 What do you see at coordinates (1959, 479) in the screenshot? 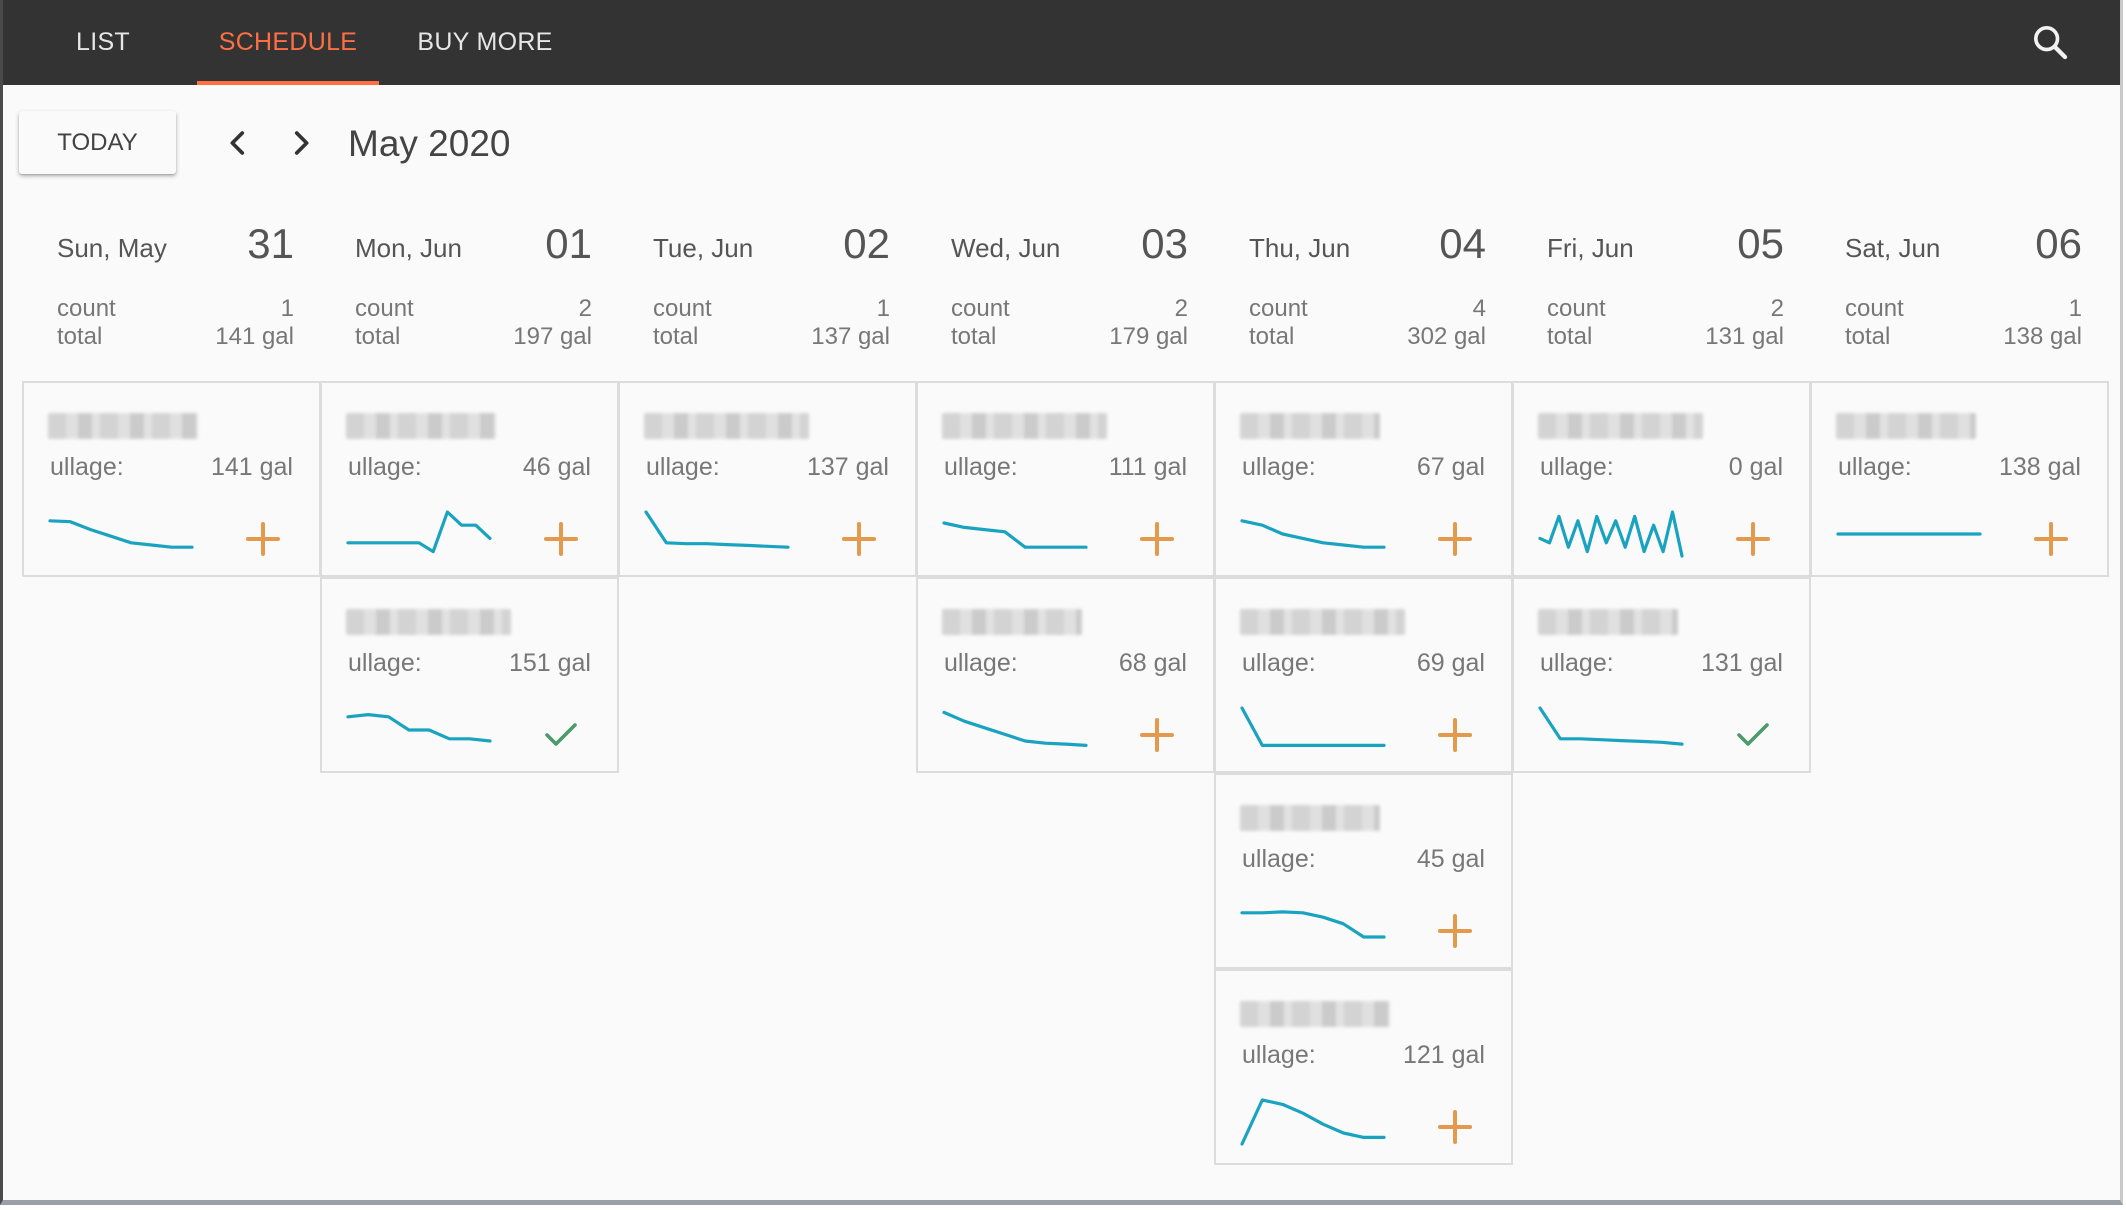
I see `delivery-card: ullage: 138 gal` at bounding box center [1959, 479].